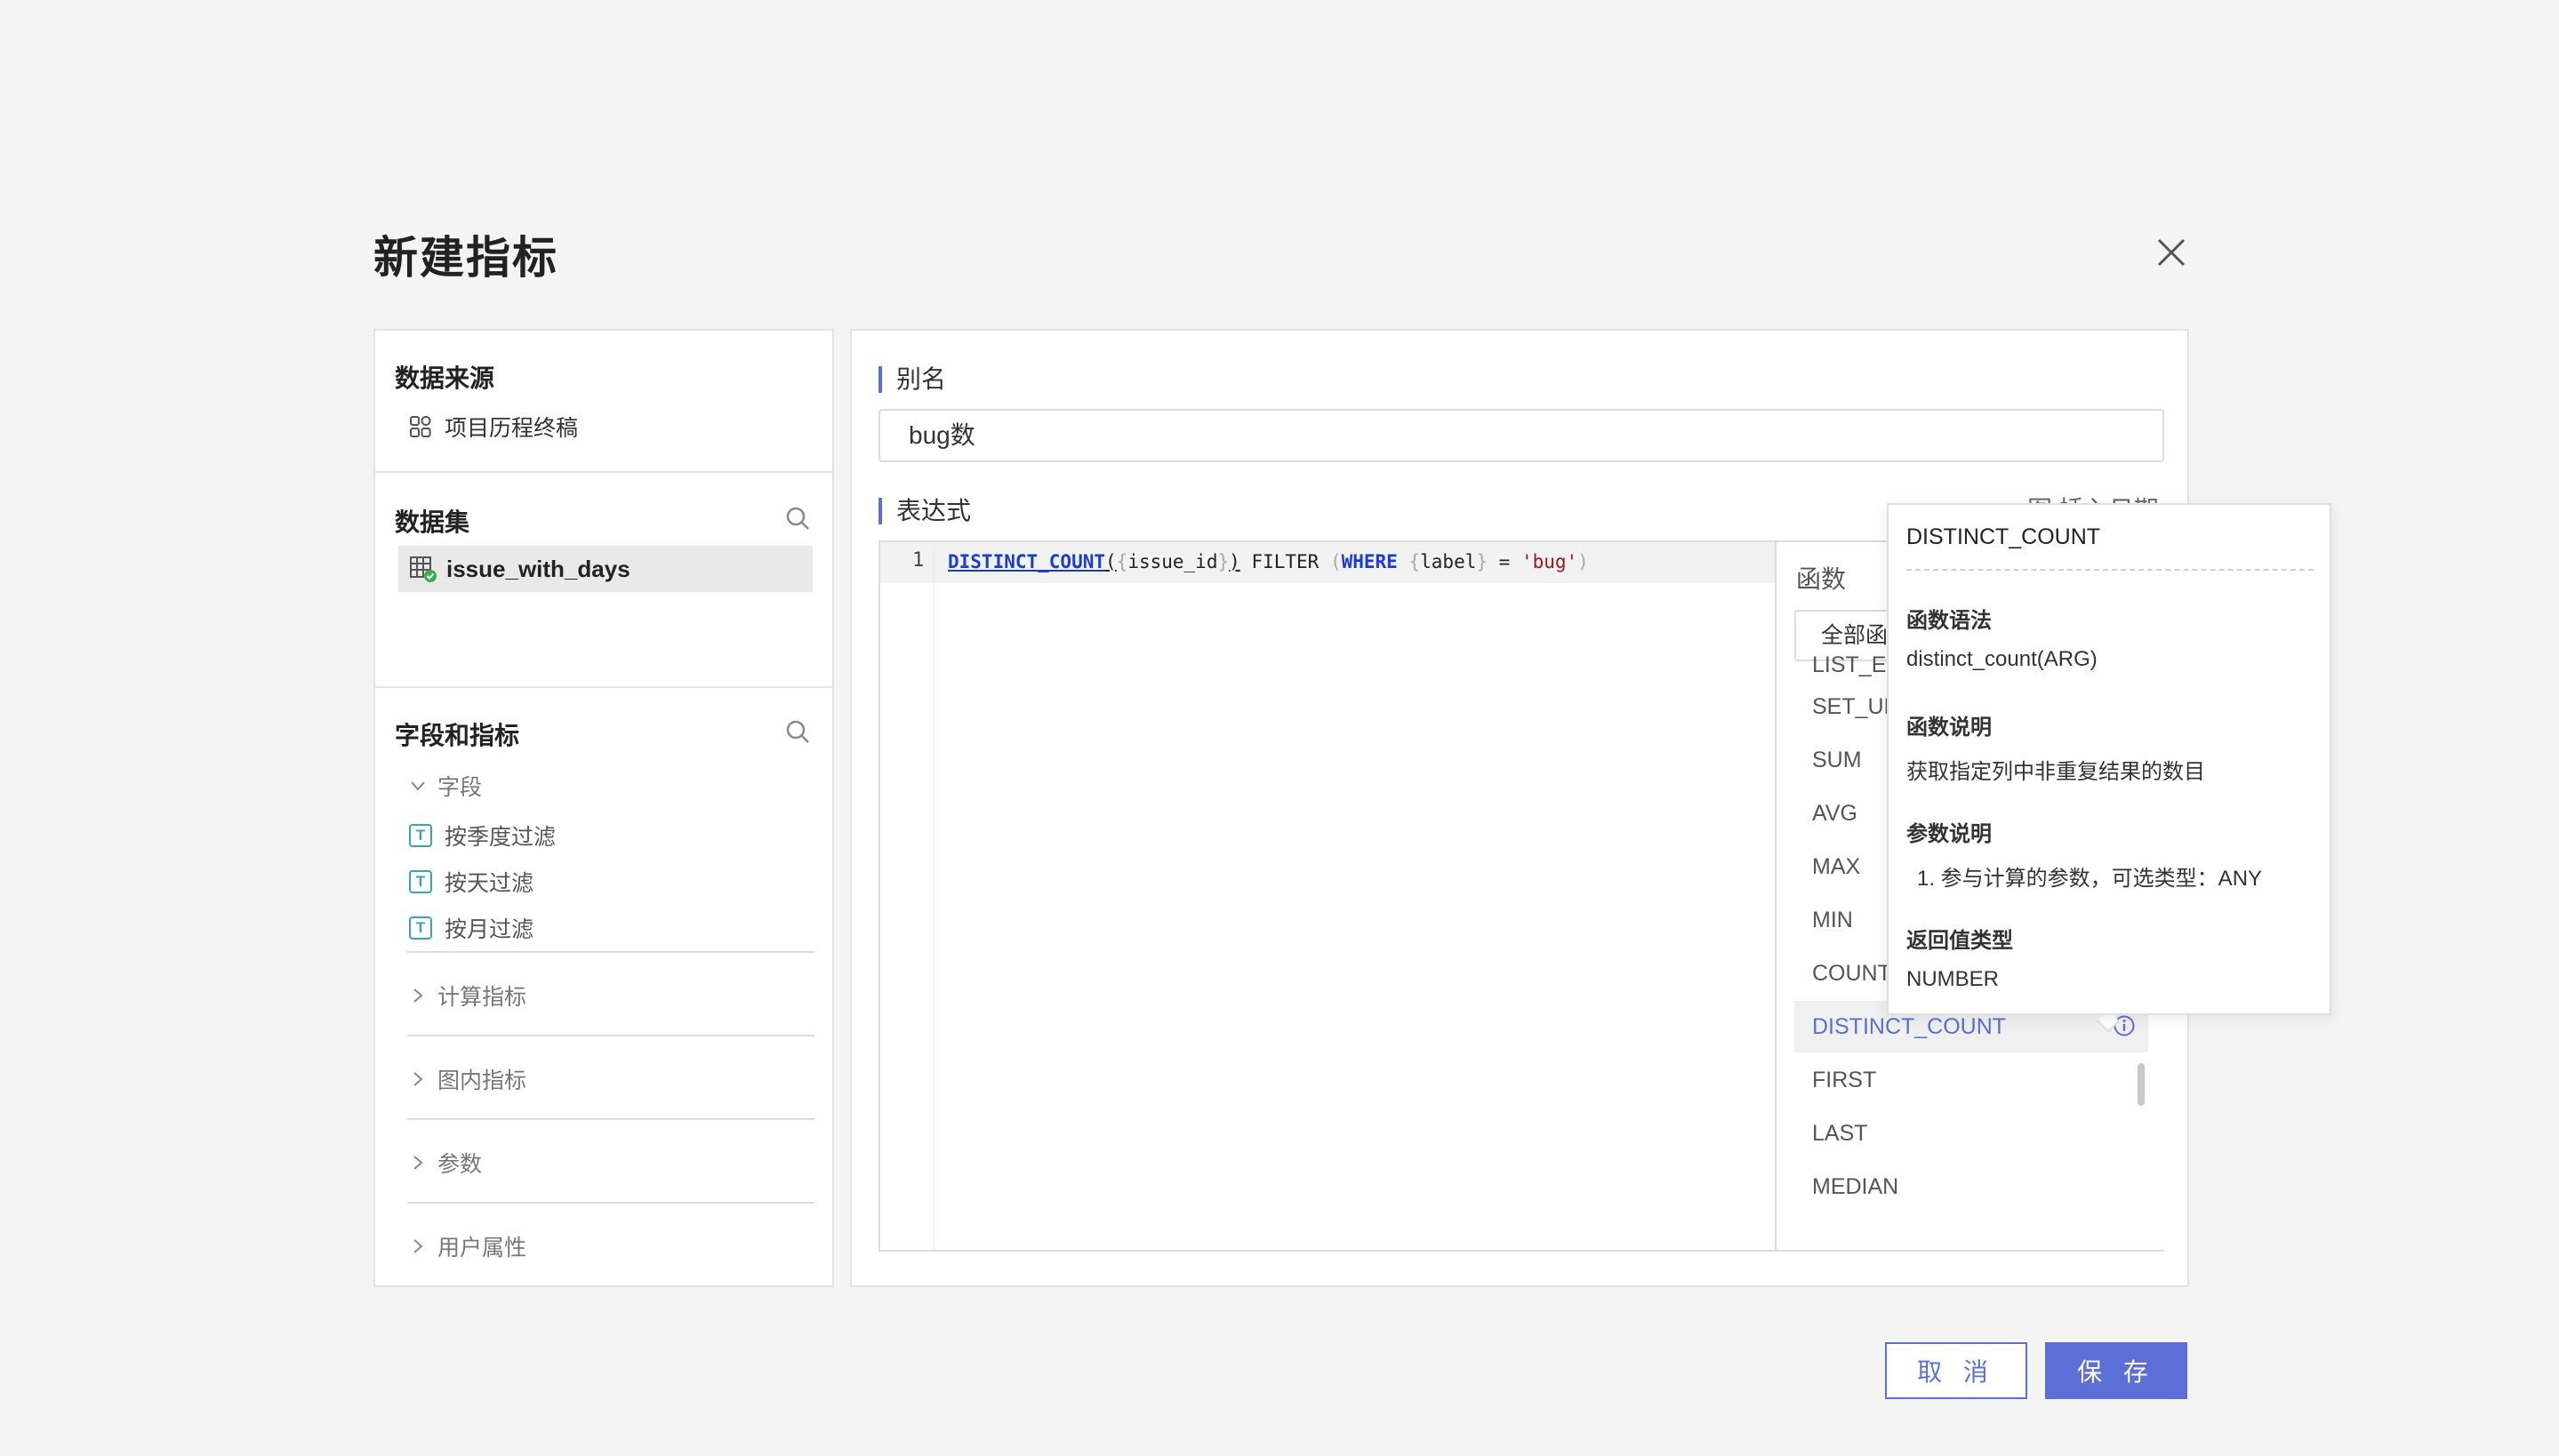 This screenshot has width=2559, height=1456. Describe the element at coordinates (482, 997) in the screenshot. I see `tree-group-label: 计算指标` at that location.